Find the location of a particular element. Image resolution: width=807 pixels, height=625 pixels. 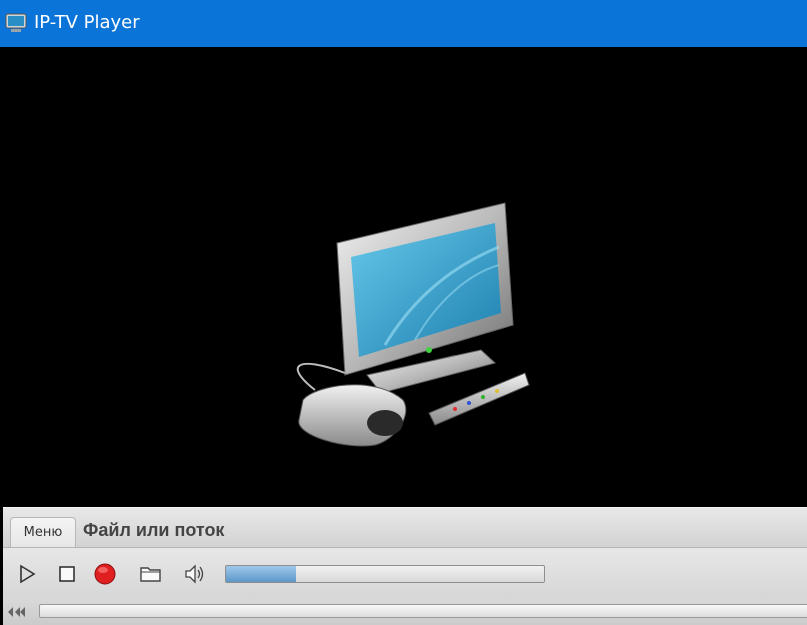

title-bar: IP-TV Player is located at coordinates (403, 23).